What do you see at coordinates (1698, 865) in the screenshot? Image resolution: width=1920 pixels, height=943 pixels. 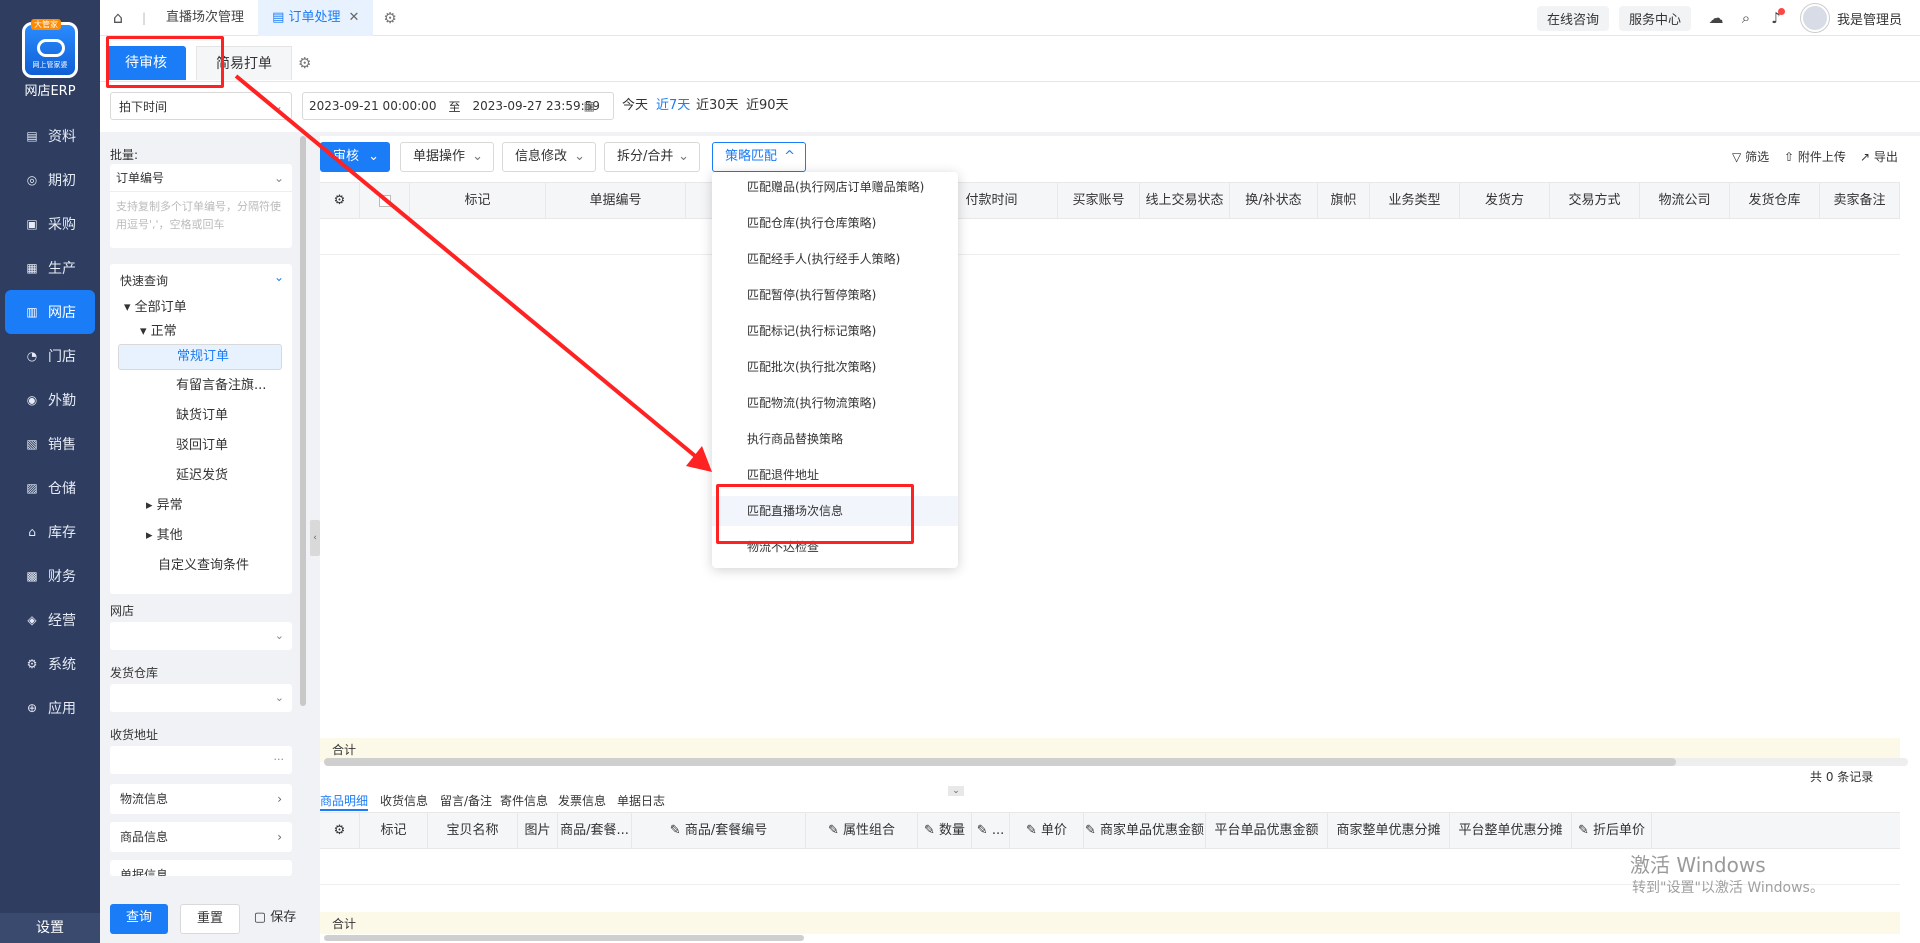 I see `windows-watermark: 激活 Windows` at bounding box center [1698, 865].